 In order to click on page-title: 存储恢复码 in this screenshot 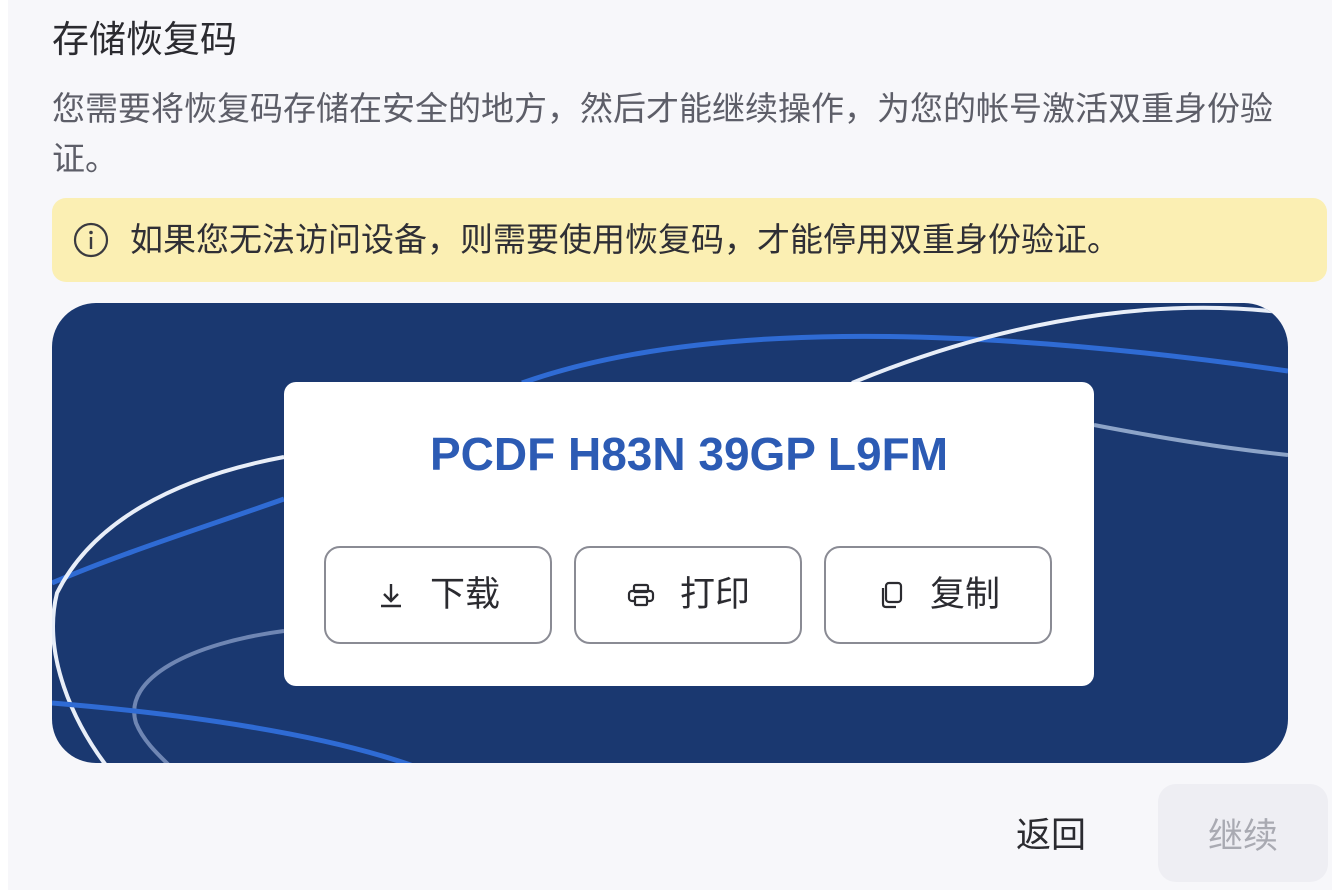, I will do `click(144, 39)`.